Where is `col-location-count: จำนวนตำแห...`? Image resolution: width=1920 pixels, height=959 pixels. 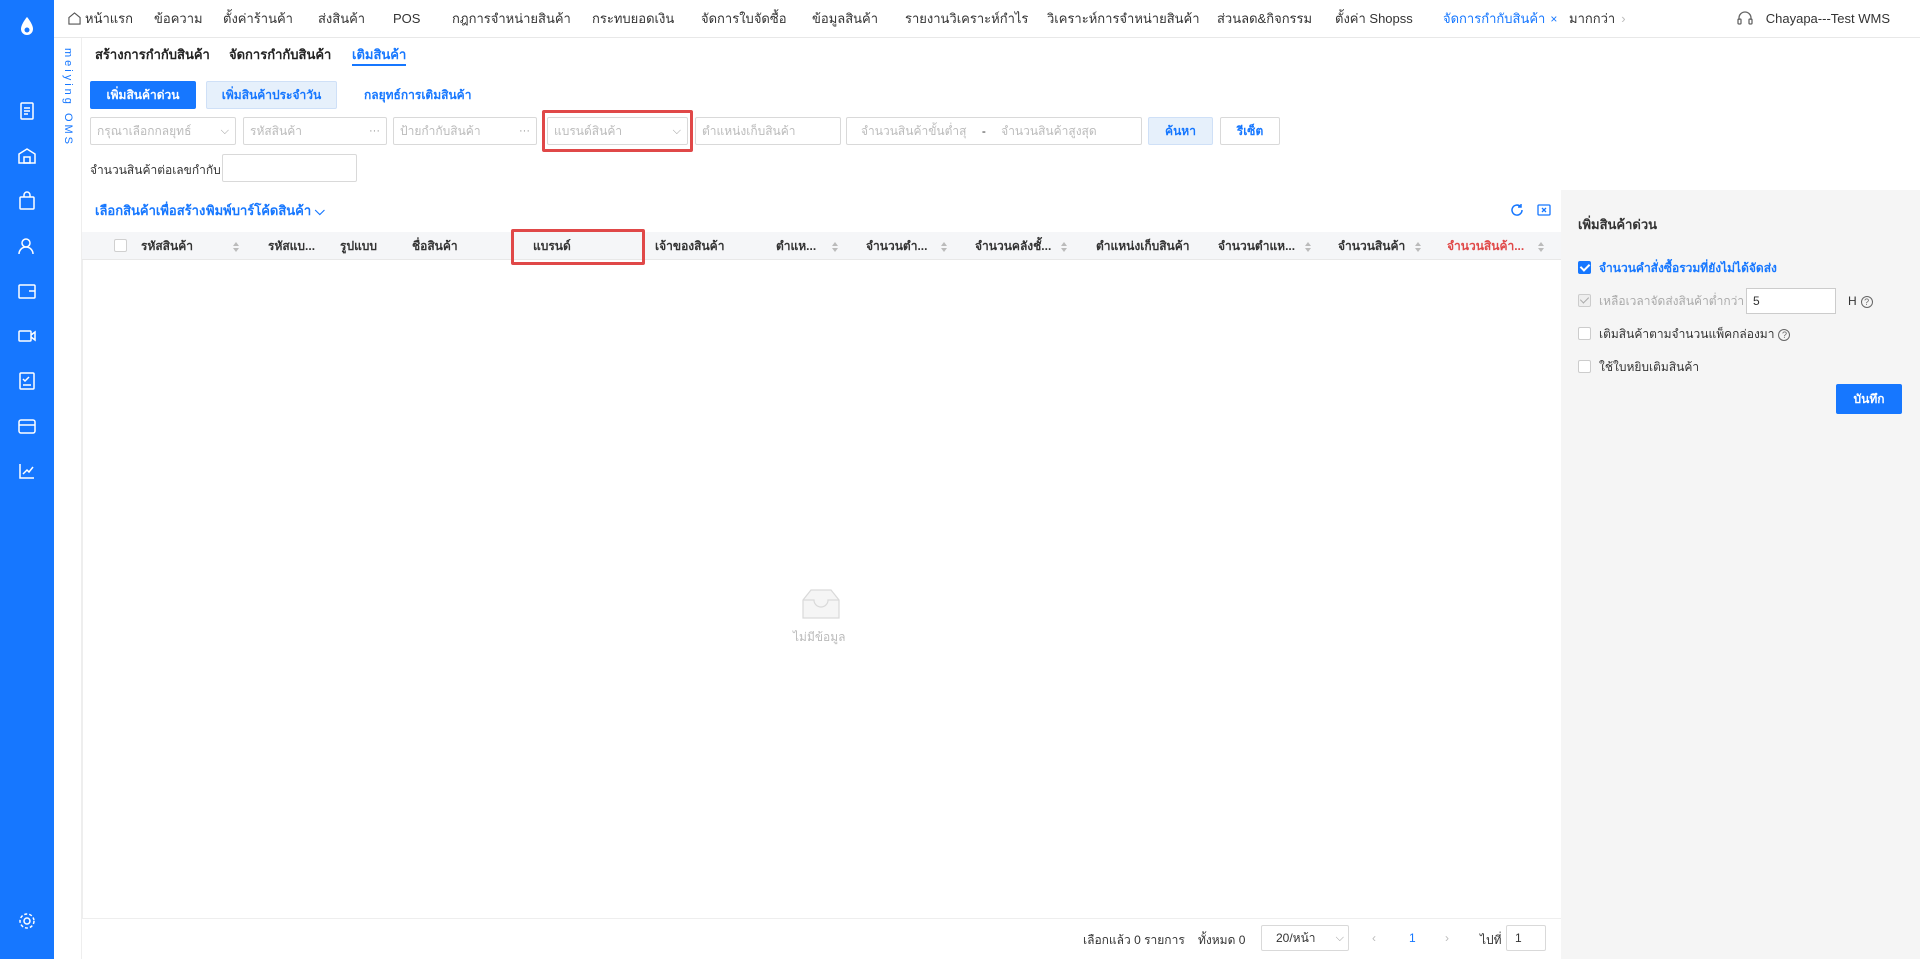
col-location-count: จำนวนตำแห... is located at coordinates (1258, 246).